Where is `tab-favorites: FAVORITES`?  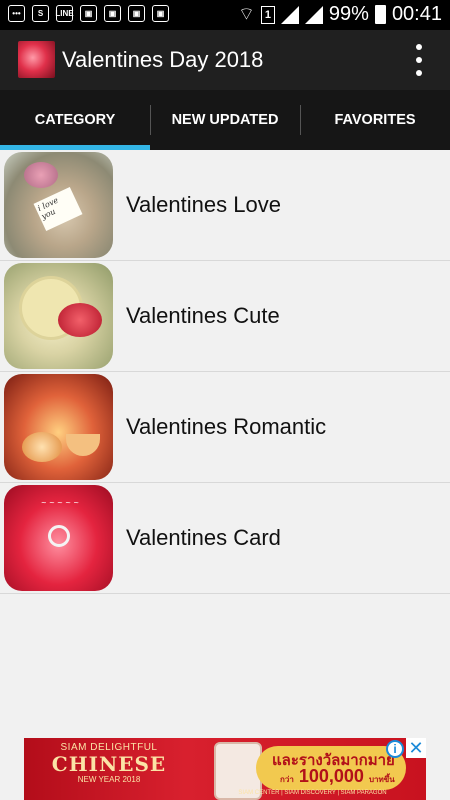
tab-favorites: FAVORITES is located at coordinates (375, 120).